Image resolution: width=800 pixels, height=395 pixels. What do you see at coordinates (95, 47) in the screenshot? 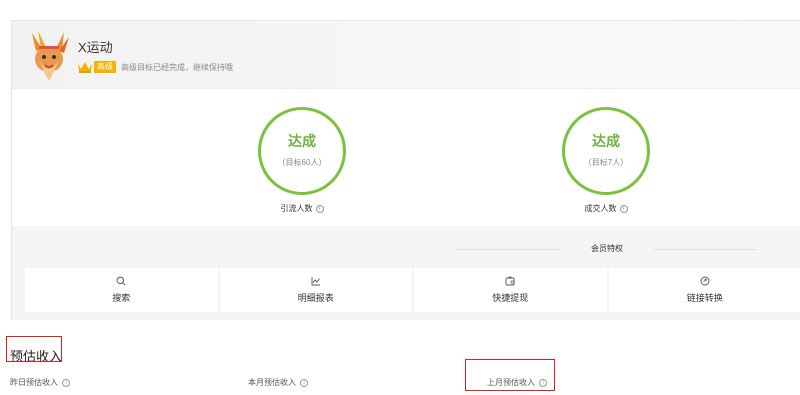
I see `shop-name: X运动` at bounding box center [95, 47].